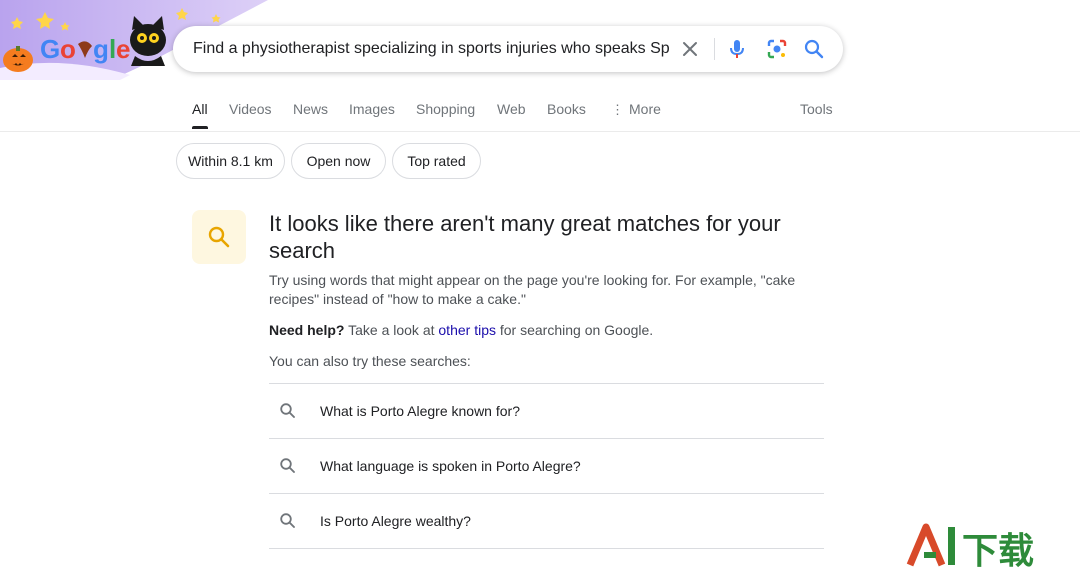  Describe the element at coordinates (546, 411) in the screenshot. I see `suggestion-item: What is Porto Alegre known for?` at that location.